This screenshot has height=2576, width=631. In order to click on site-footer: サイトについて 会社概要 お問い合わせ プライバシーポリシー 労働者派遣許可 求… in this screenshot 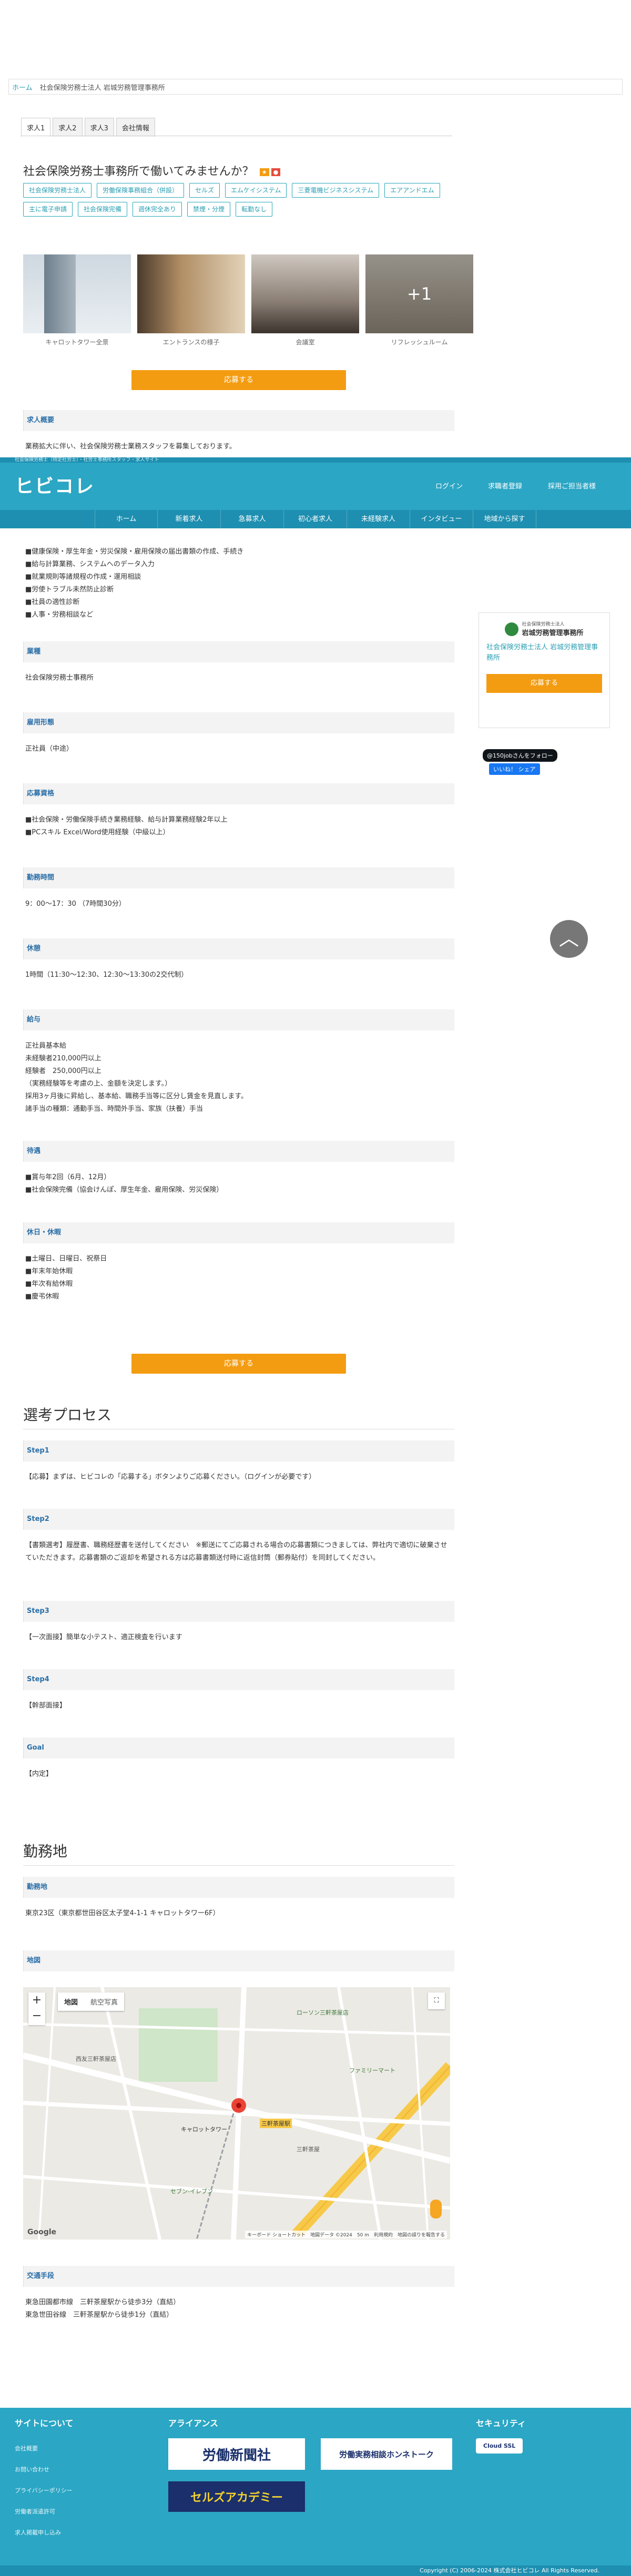, I will do `click(315, 2486)`.